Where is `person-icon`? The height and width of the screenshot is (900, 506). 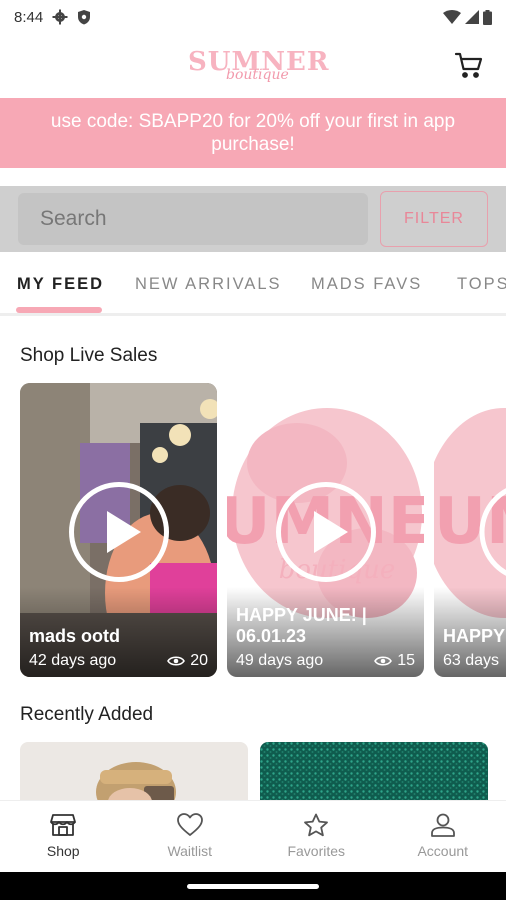 person-icon is located at coordinates (442, 825).